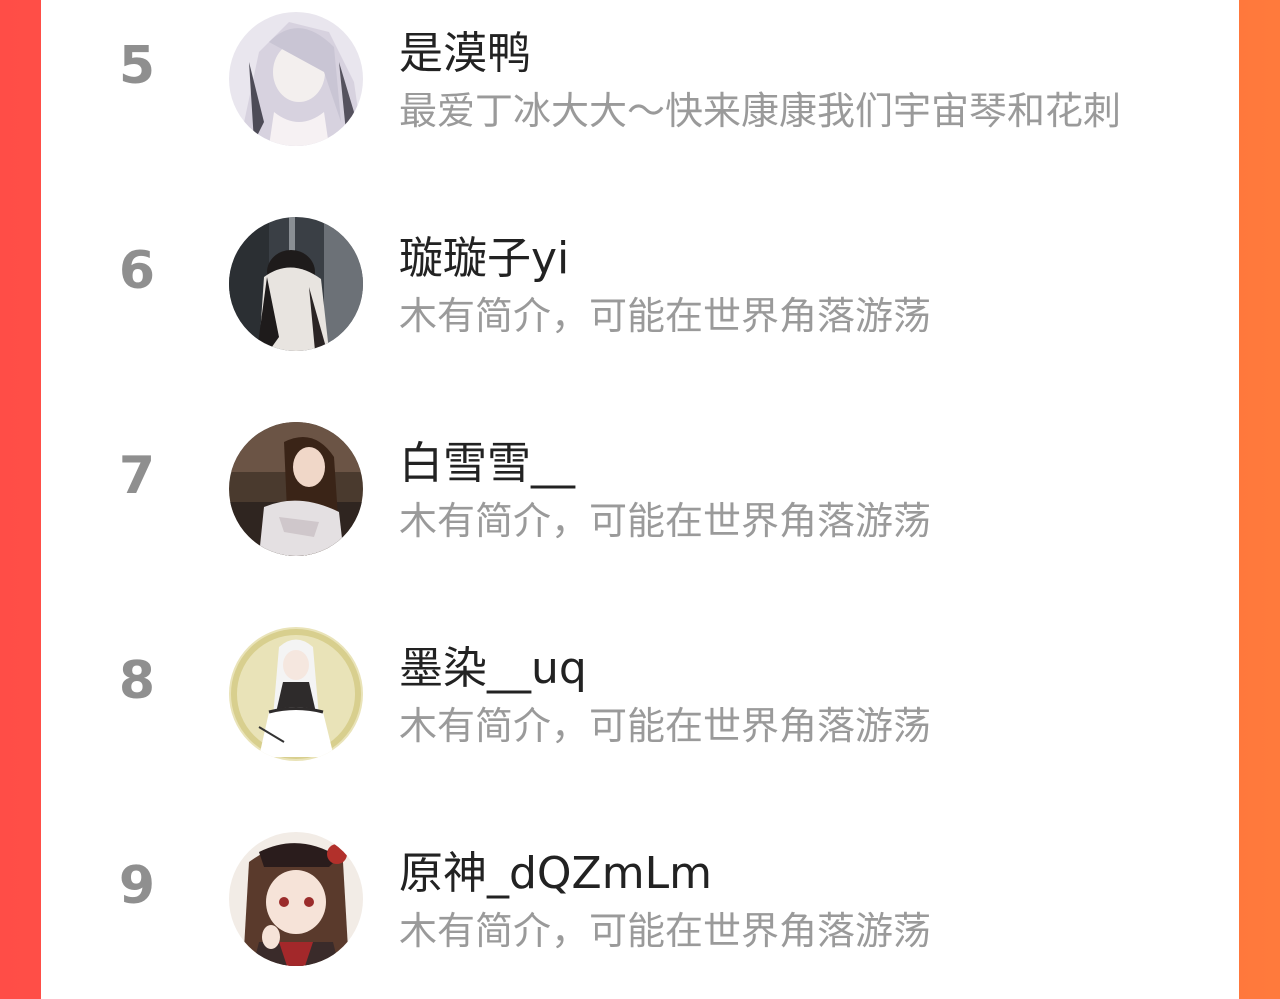 This screenshot has height=999, width=1280. What do you see at coordinates (555, 874) in the screenshot?
I see `user-name: 原神_dQZmLm` at bounding box center [555, 874].